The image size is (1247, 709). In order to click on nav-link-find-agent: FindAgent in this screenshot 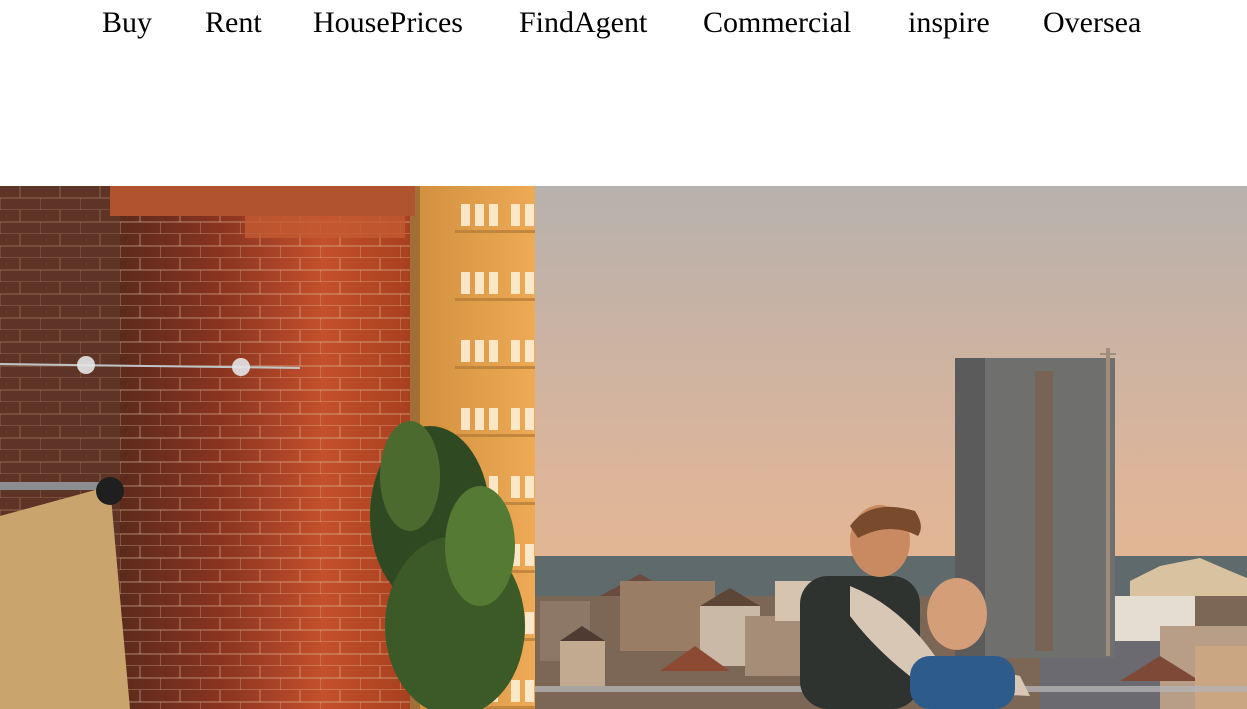, I will do `click(583, 23)`.